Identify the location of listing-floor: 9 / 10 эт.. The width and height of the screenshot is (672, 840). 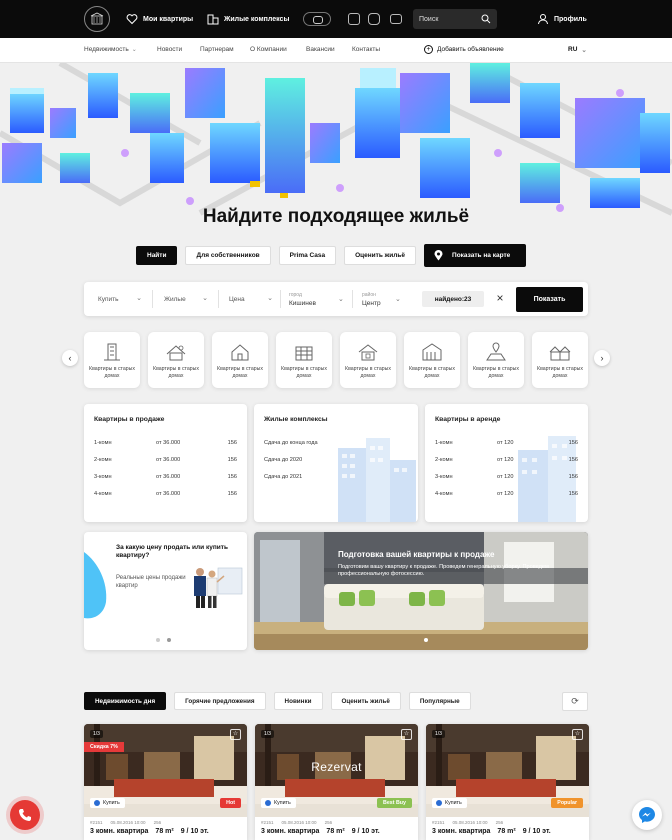
(365, 831).